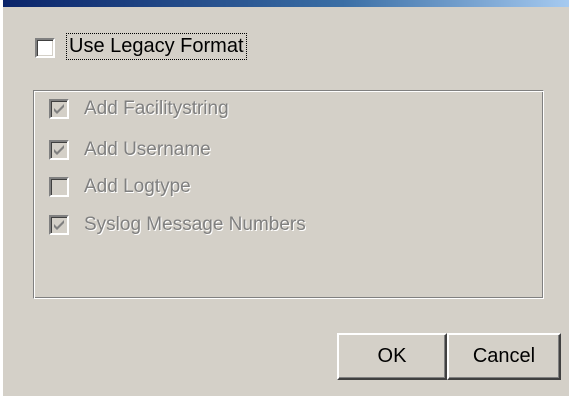  I want to click on syslog-message-numbers-label: Syslog Message Numbers, so click(195, 224).